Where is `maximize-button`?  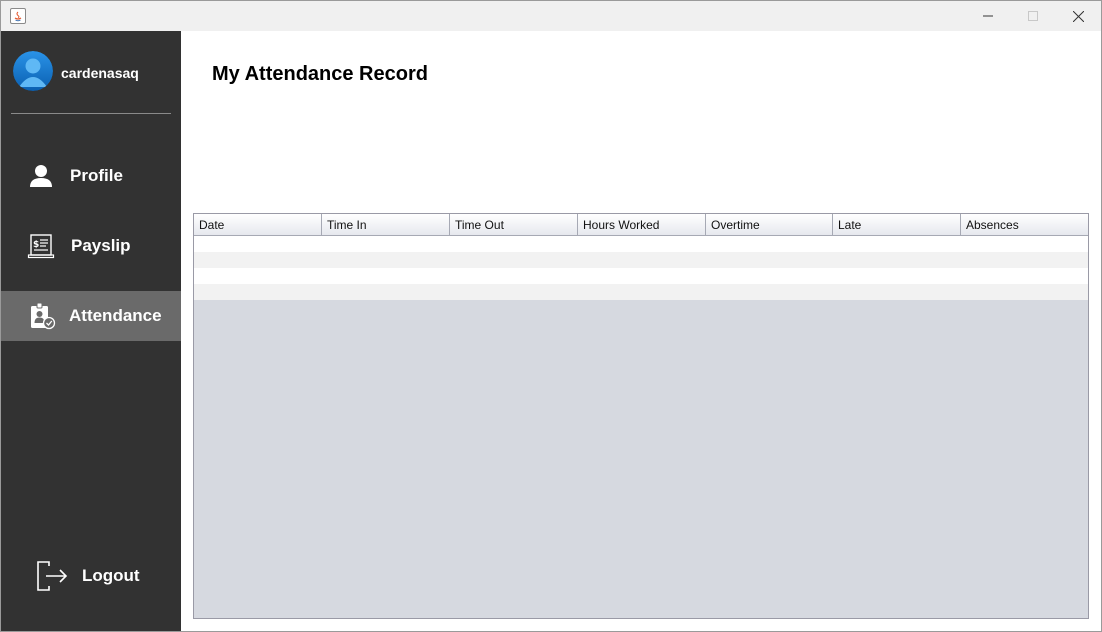
maximize-button is located at coordinates (1033, 16).